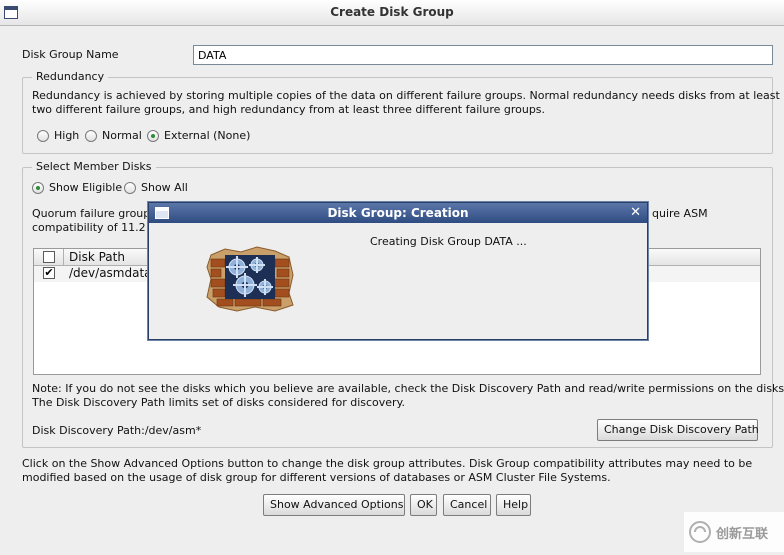 This screenshot has height=555, width=784. I want to click on window-titlebar: Create Disk Group, so click(392, 13).